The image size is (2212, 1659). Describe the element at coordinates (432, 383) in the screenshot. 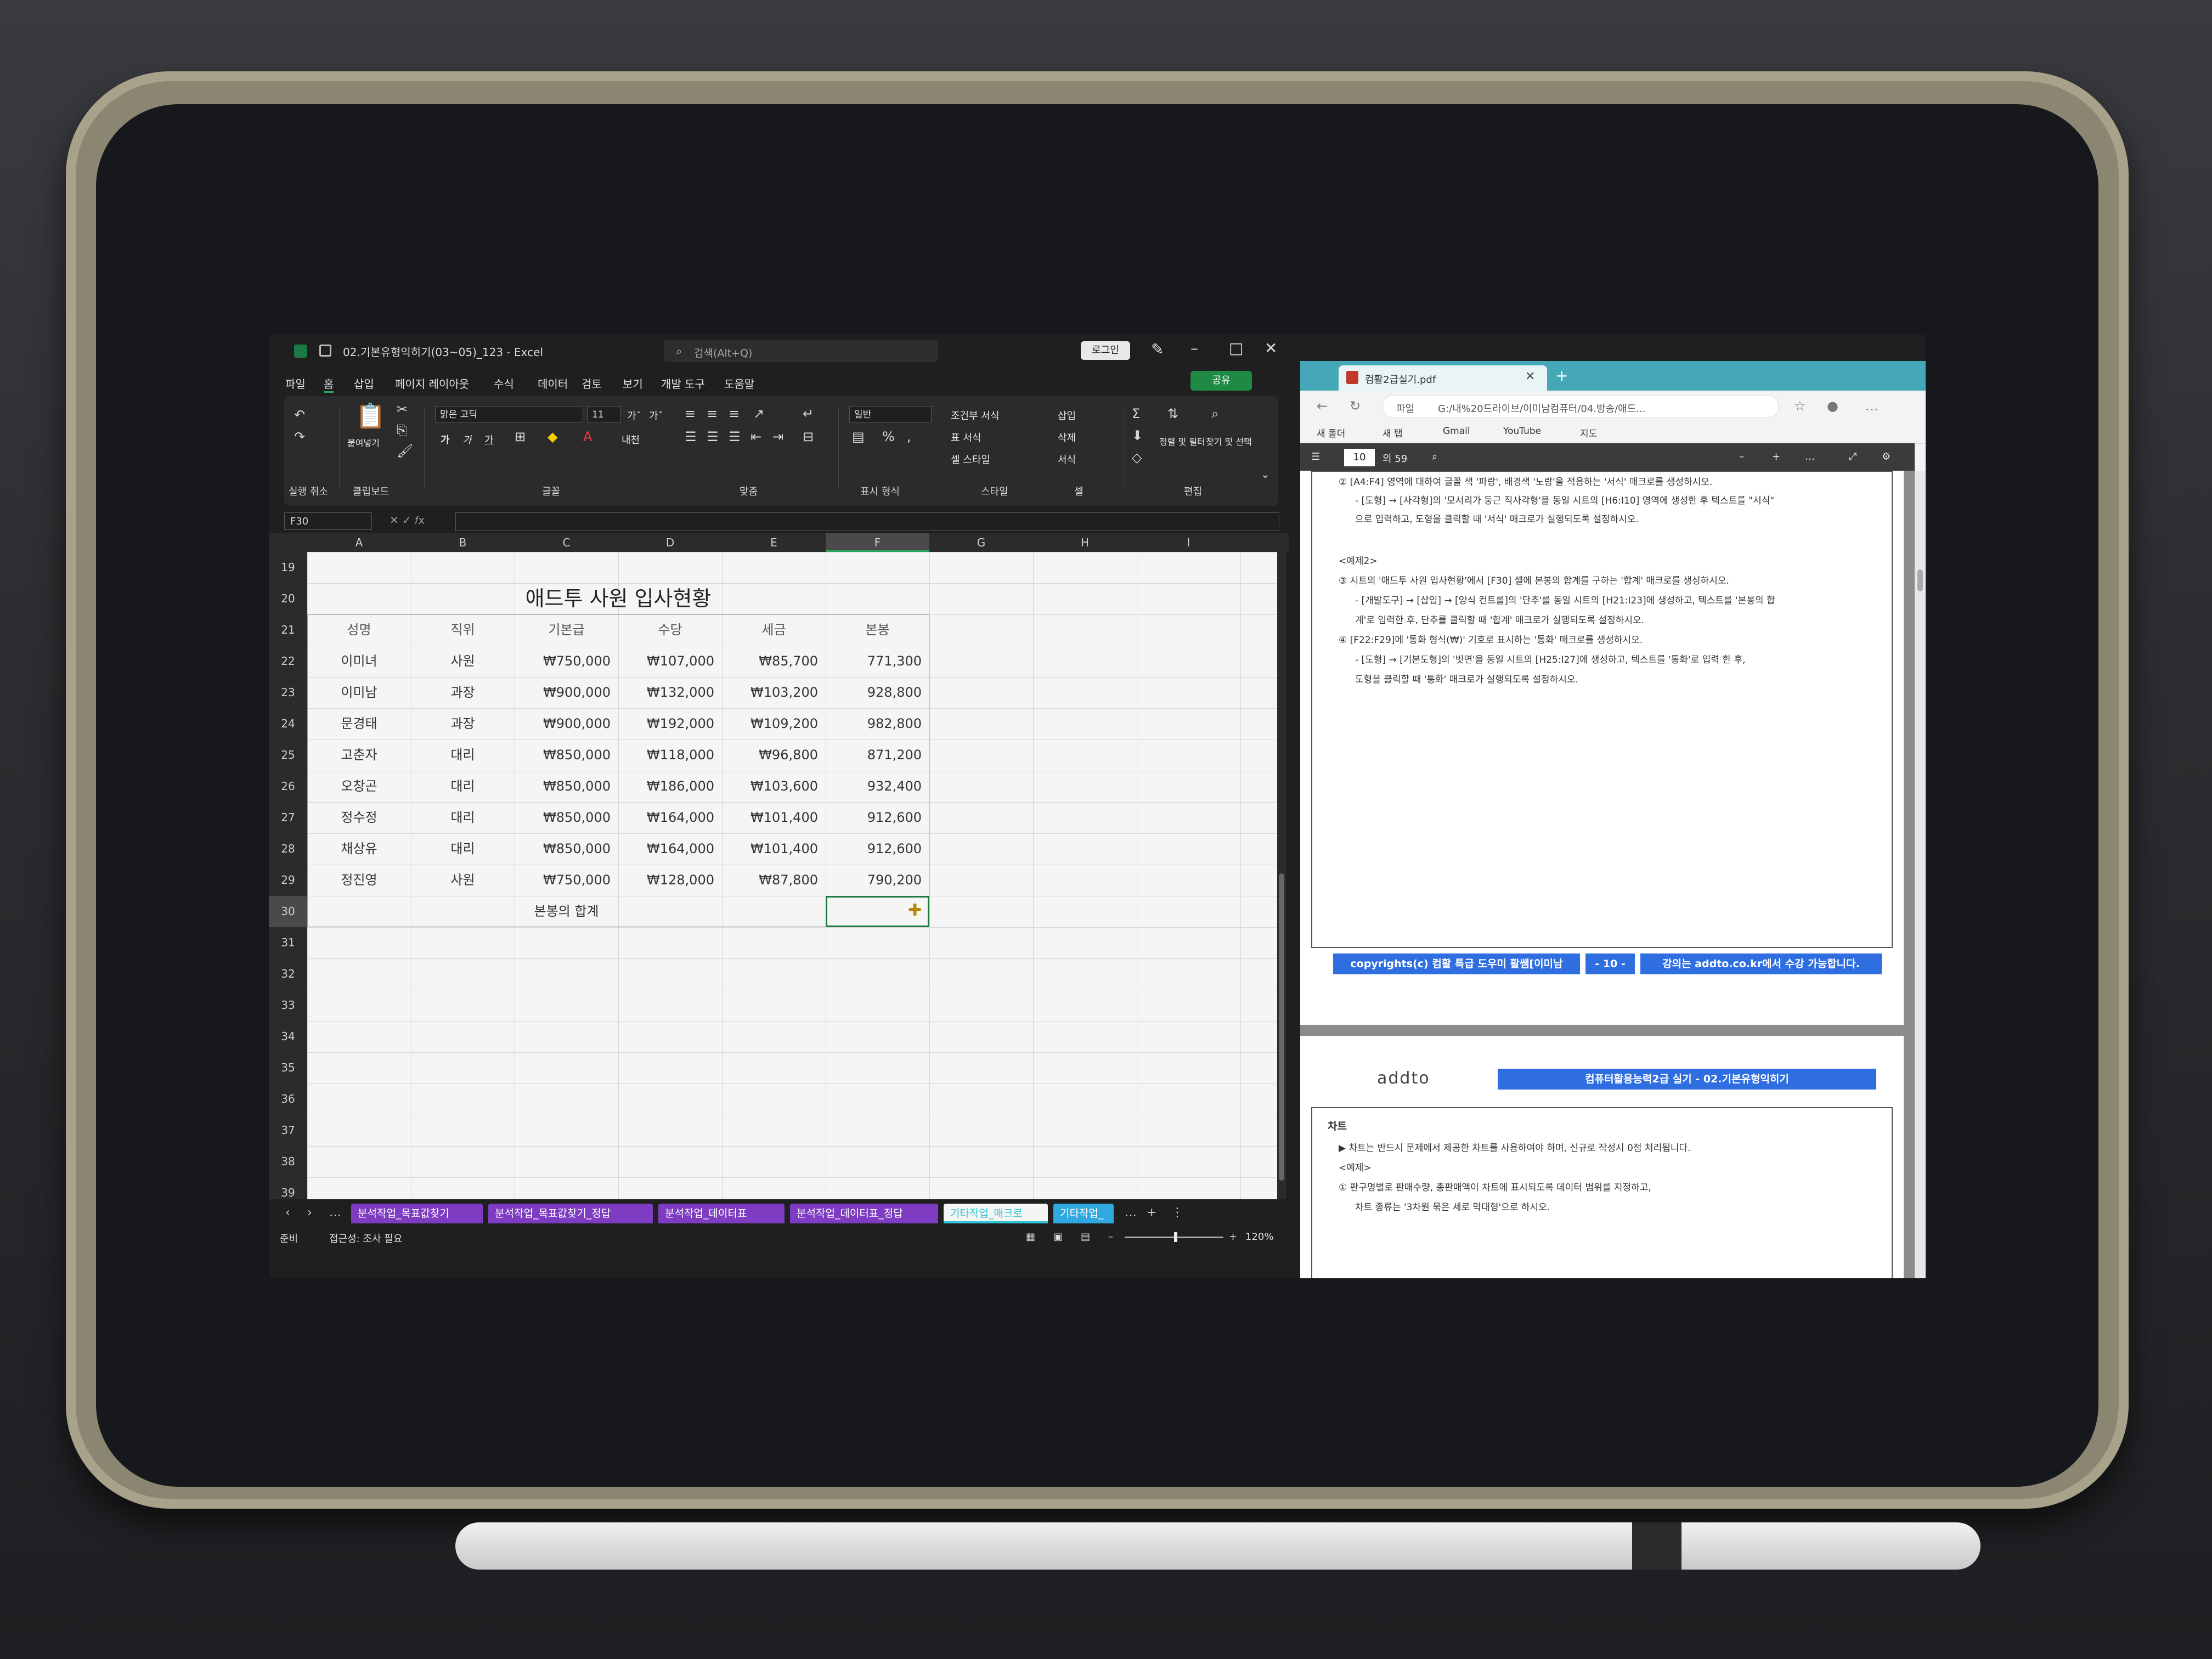

I see `tab-page-layout: 페이지 레이아웃` at that location.